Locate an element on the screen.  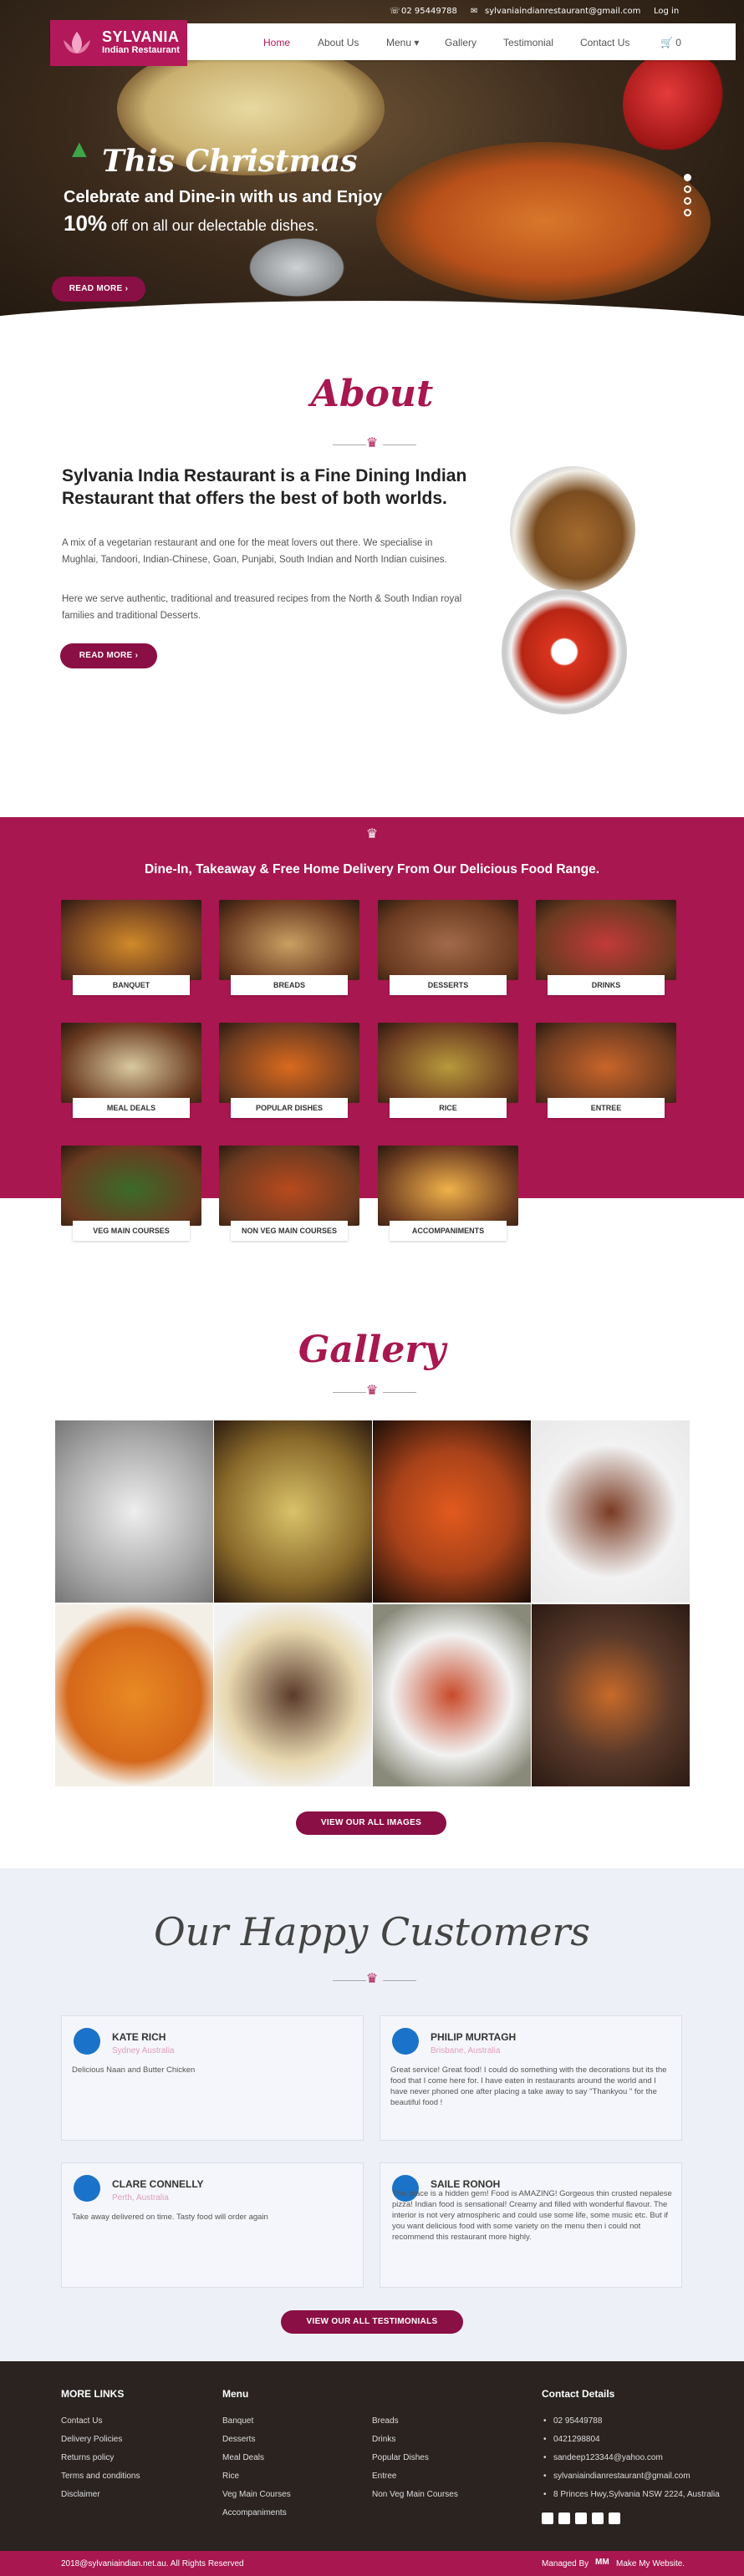
nav-menu: Menu ▾ is located at coordinates (402, 42).